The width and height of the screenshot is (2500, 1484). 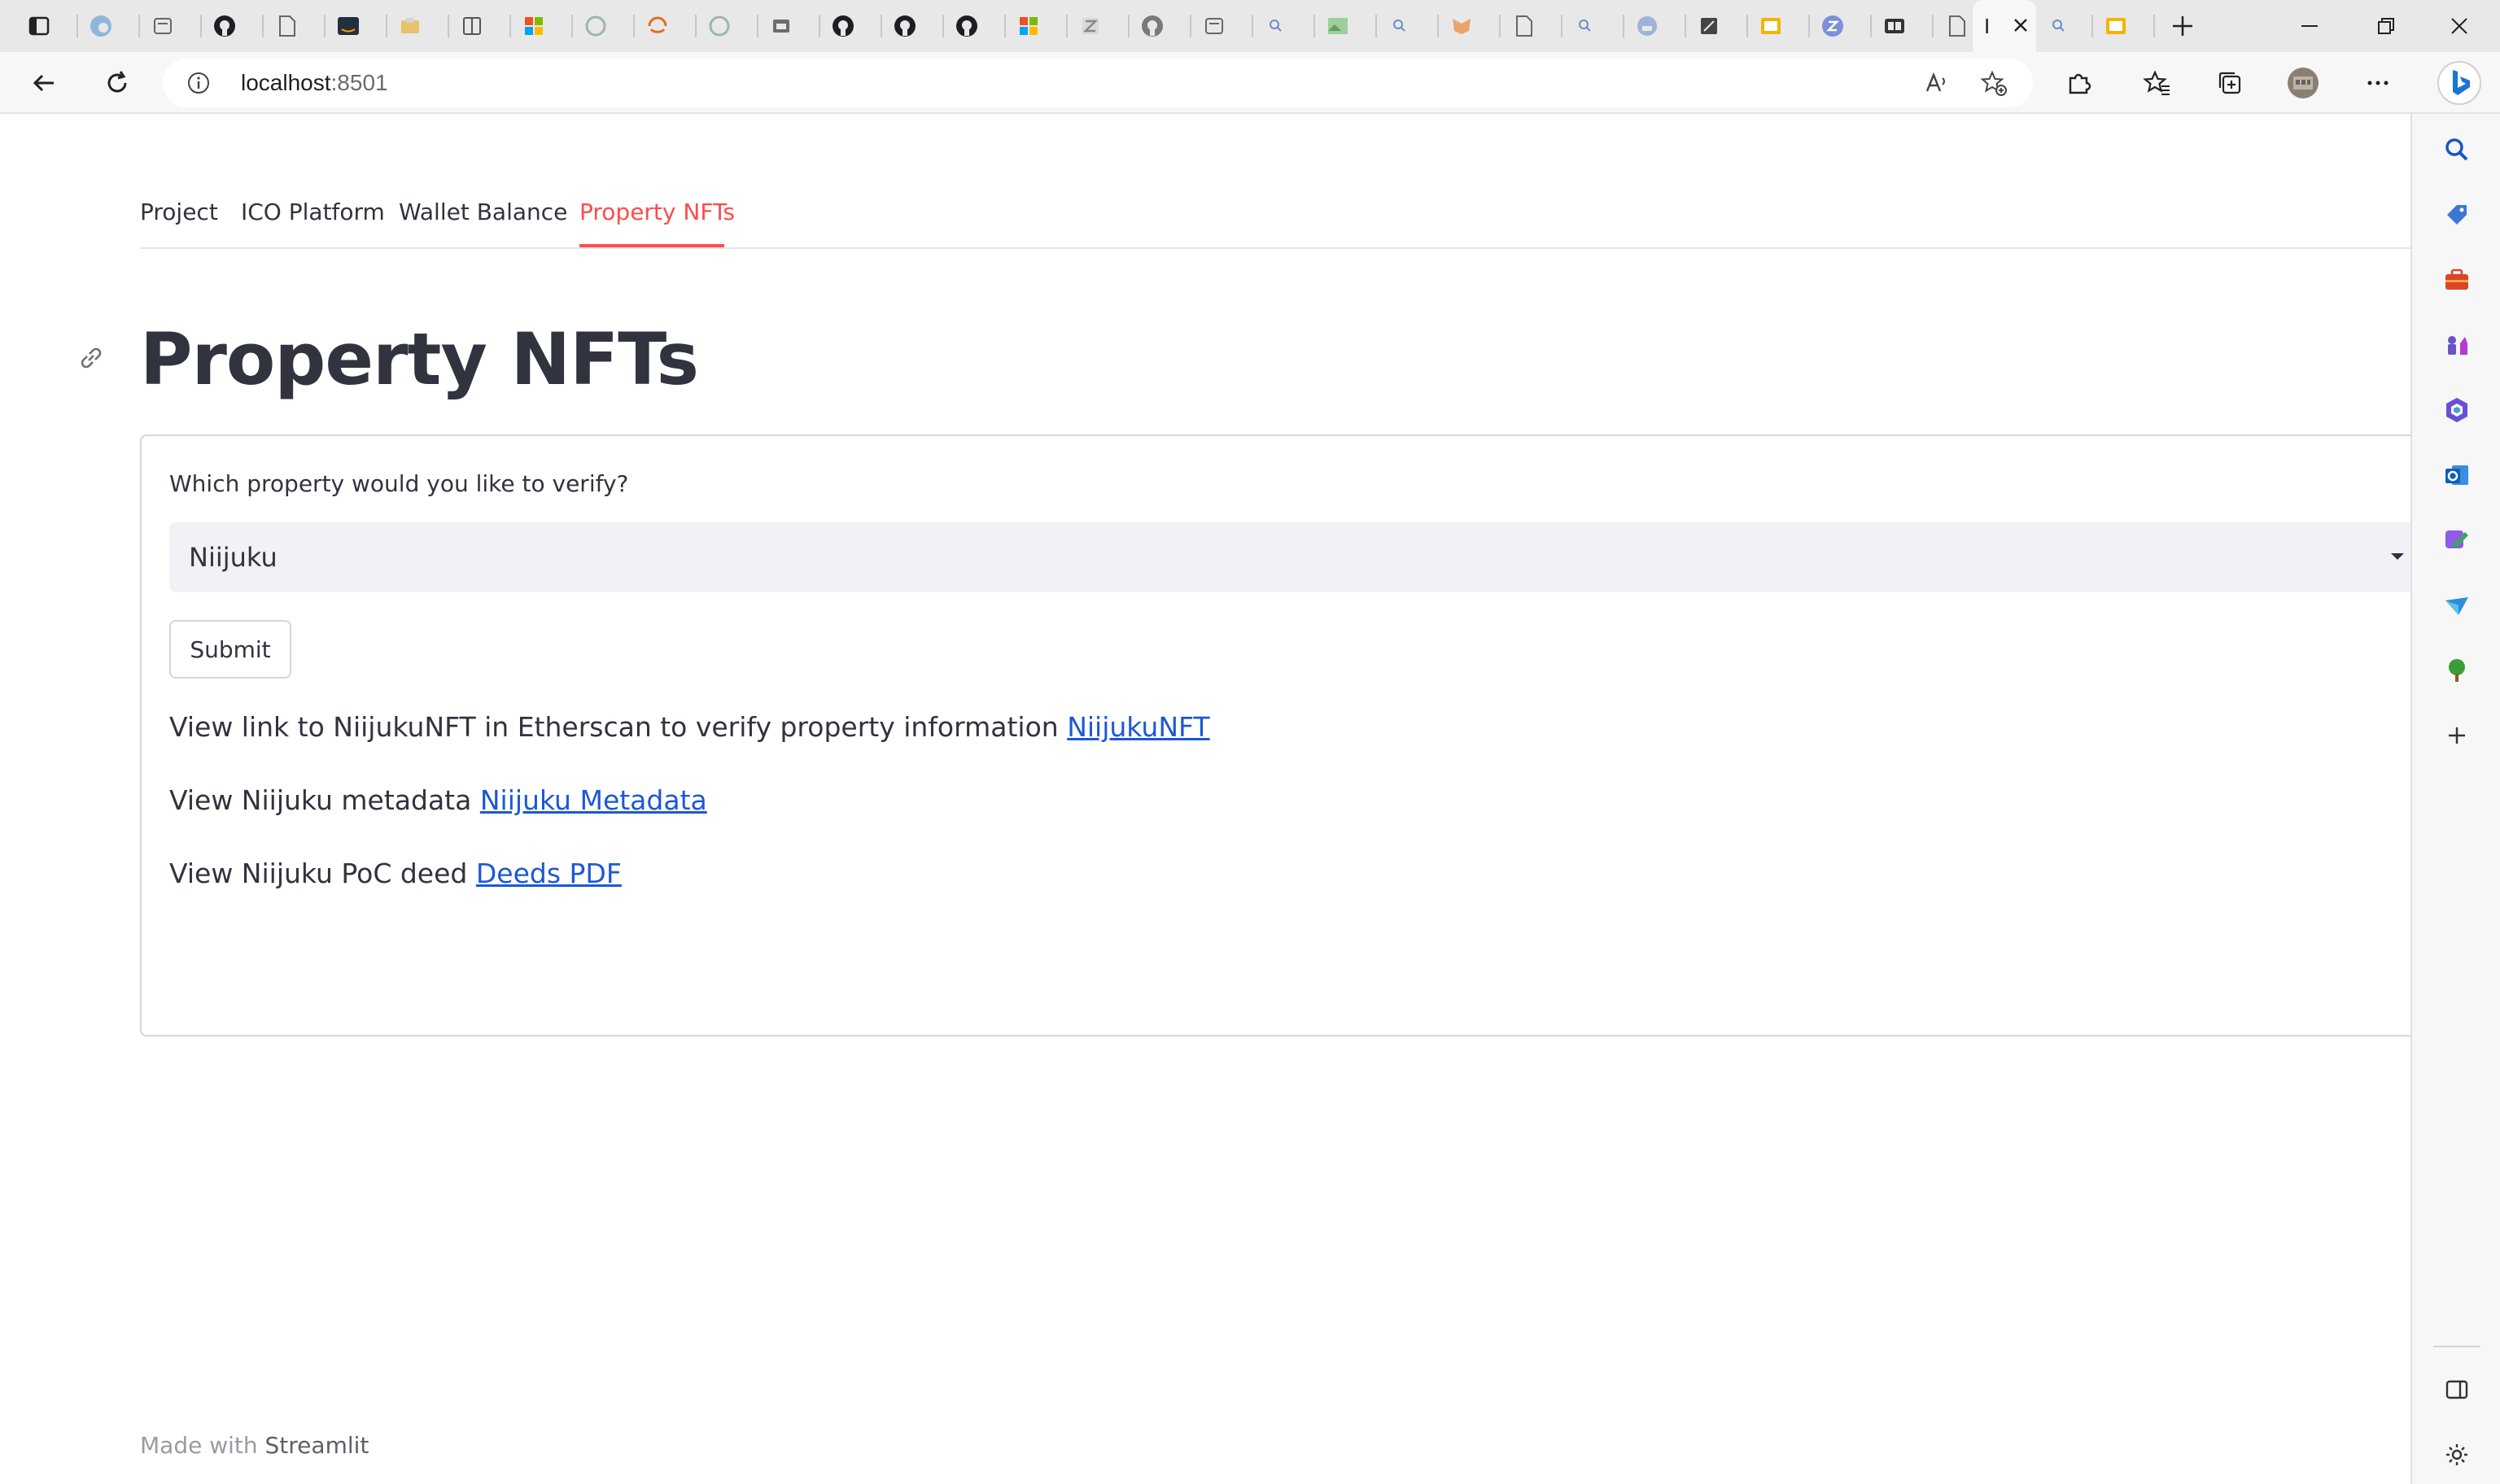 I want to click on send-arrow-icon, so click(x=2457, y=606).